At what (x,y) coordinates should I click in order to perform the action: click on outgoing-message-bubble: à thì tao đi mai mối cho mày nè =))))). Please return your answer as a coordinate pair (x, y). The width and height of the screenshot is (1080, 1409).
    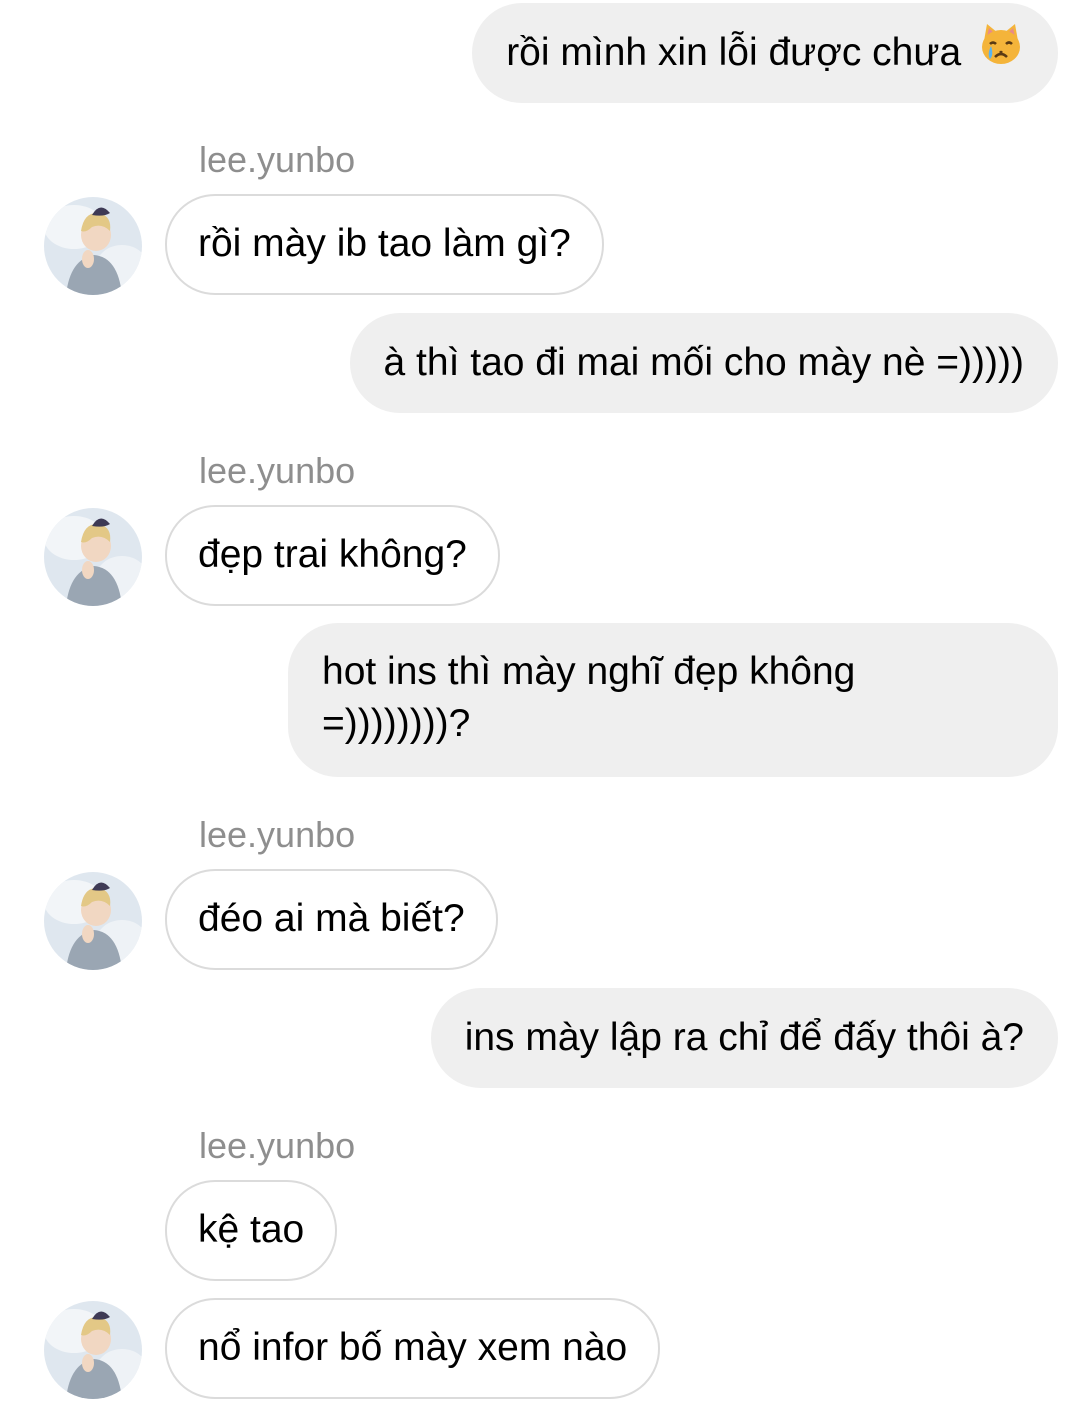
    Looking at the image, I should click on (703, 363).